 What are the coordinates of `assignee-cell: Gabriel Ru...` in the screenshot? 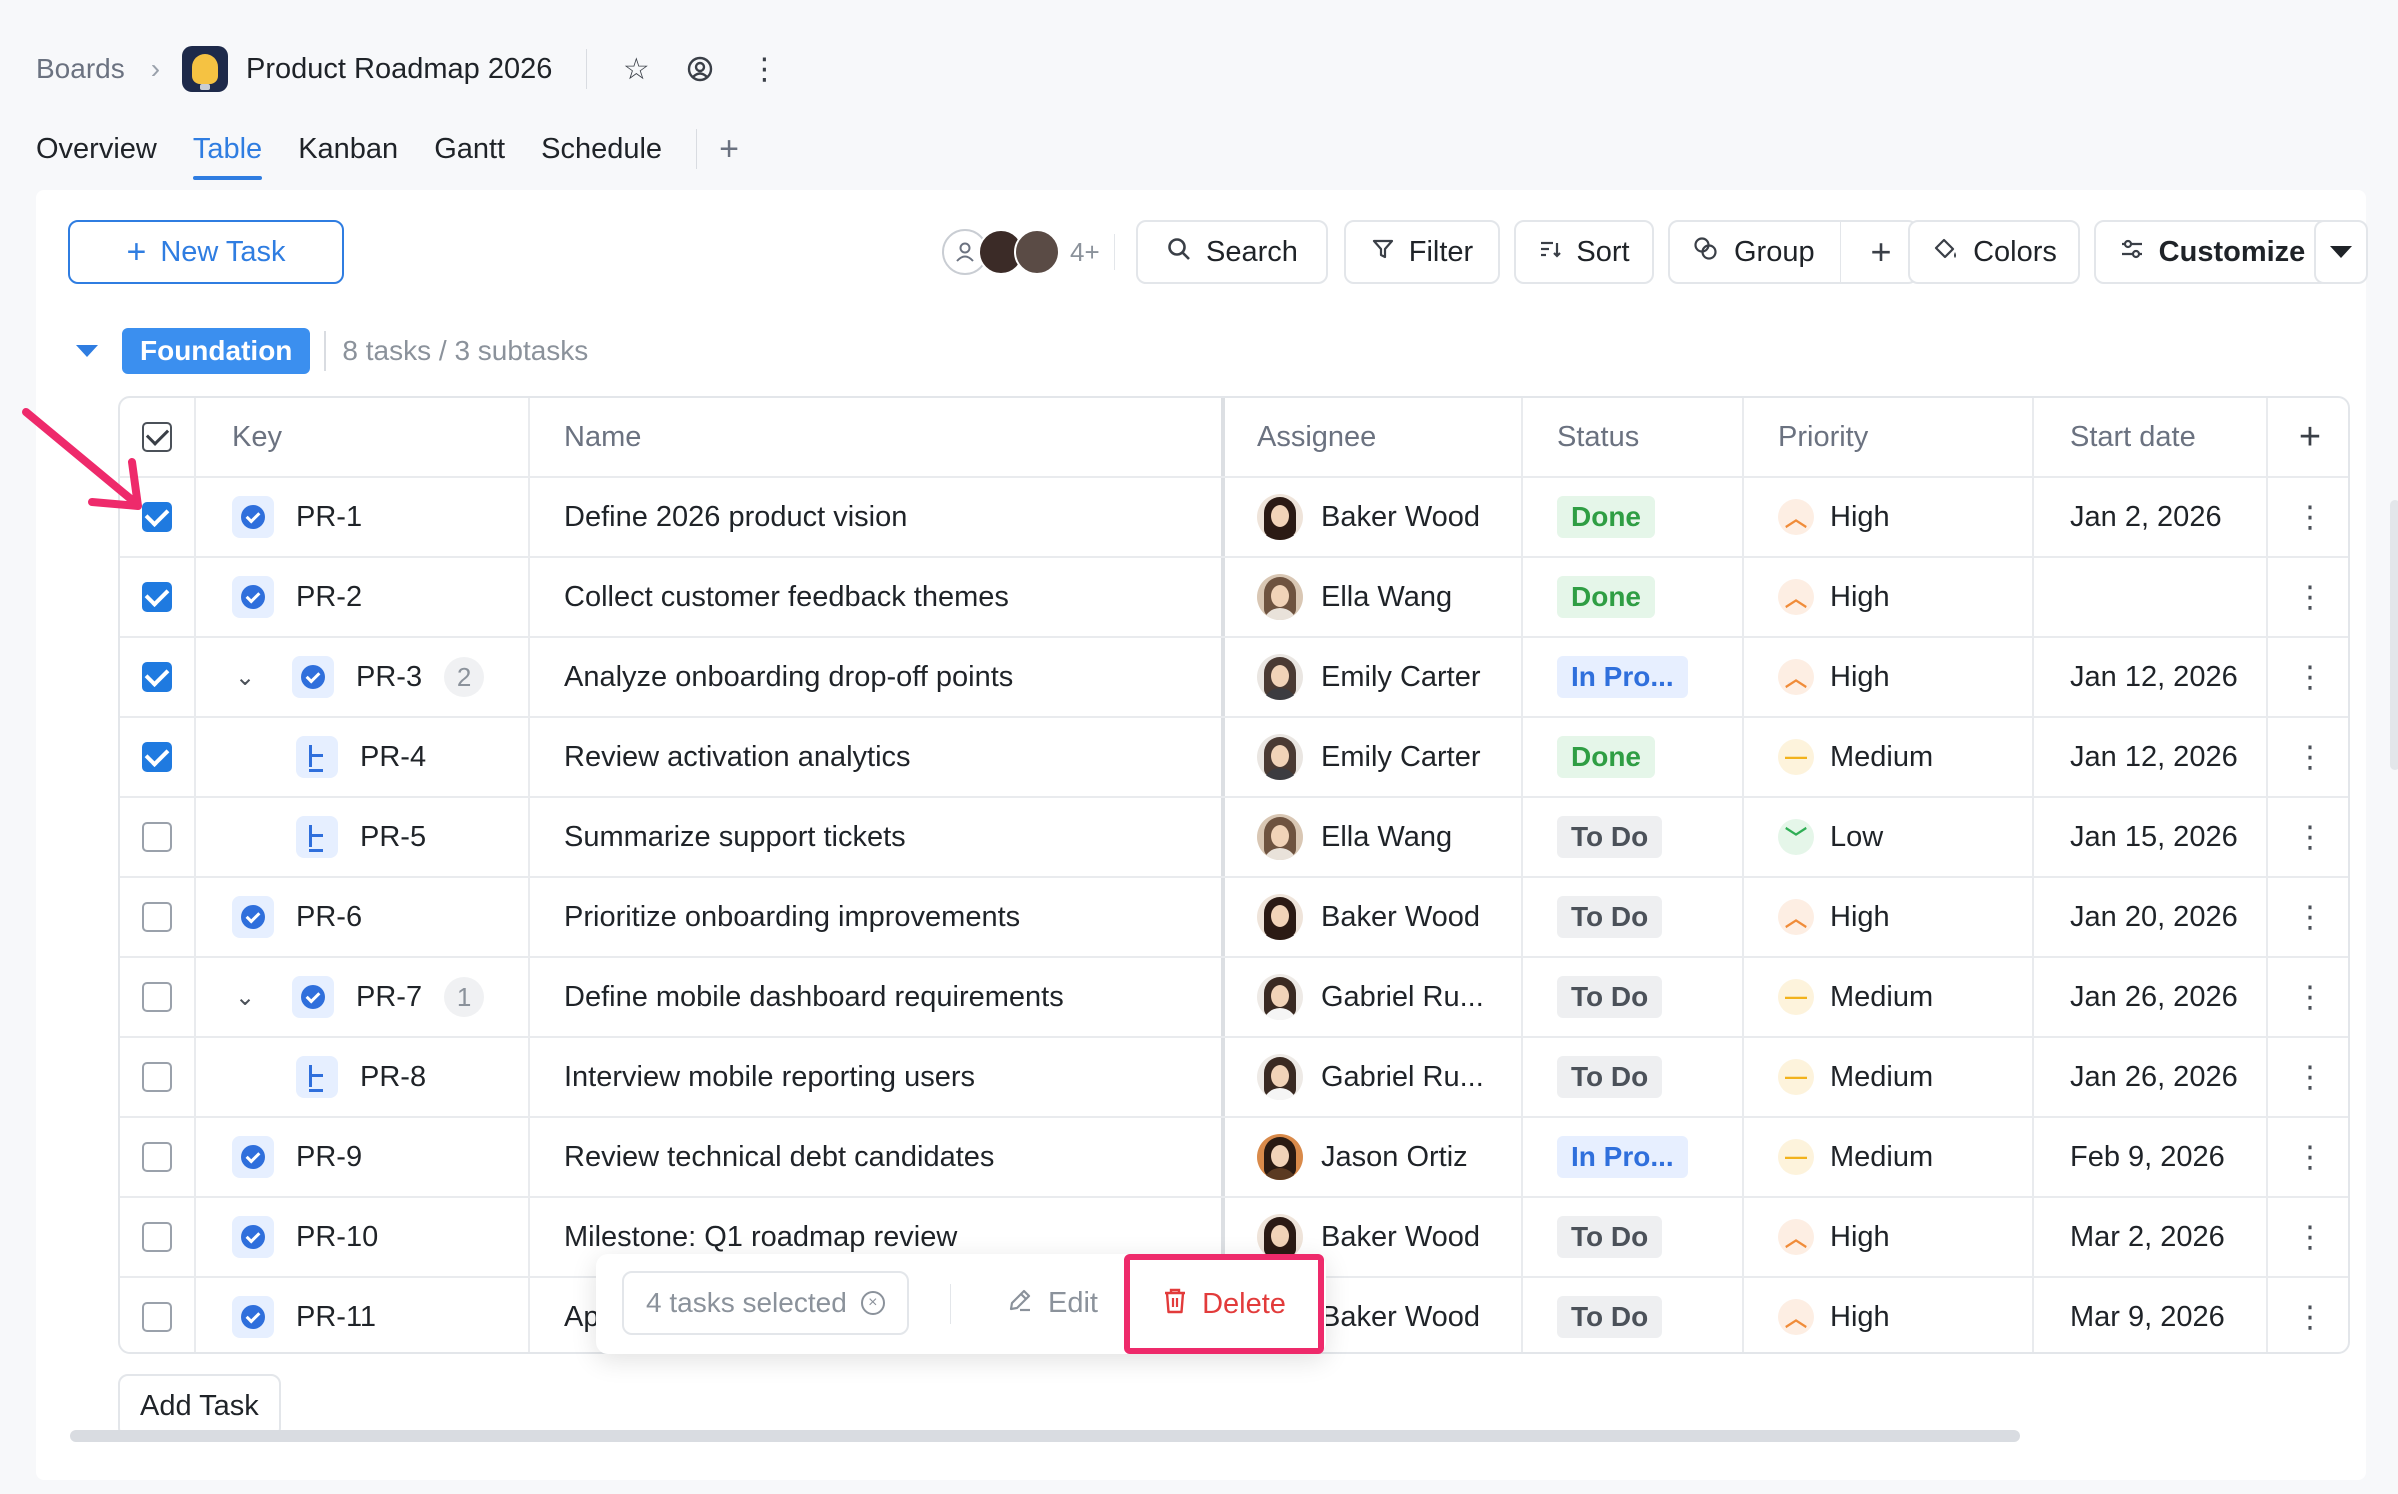 It's located at (1374, 1077).